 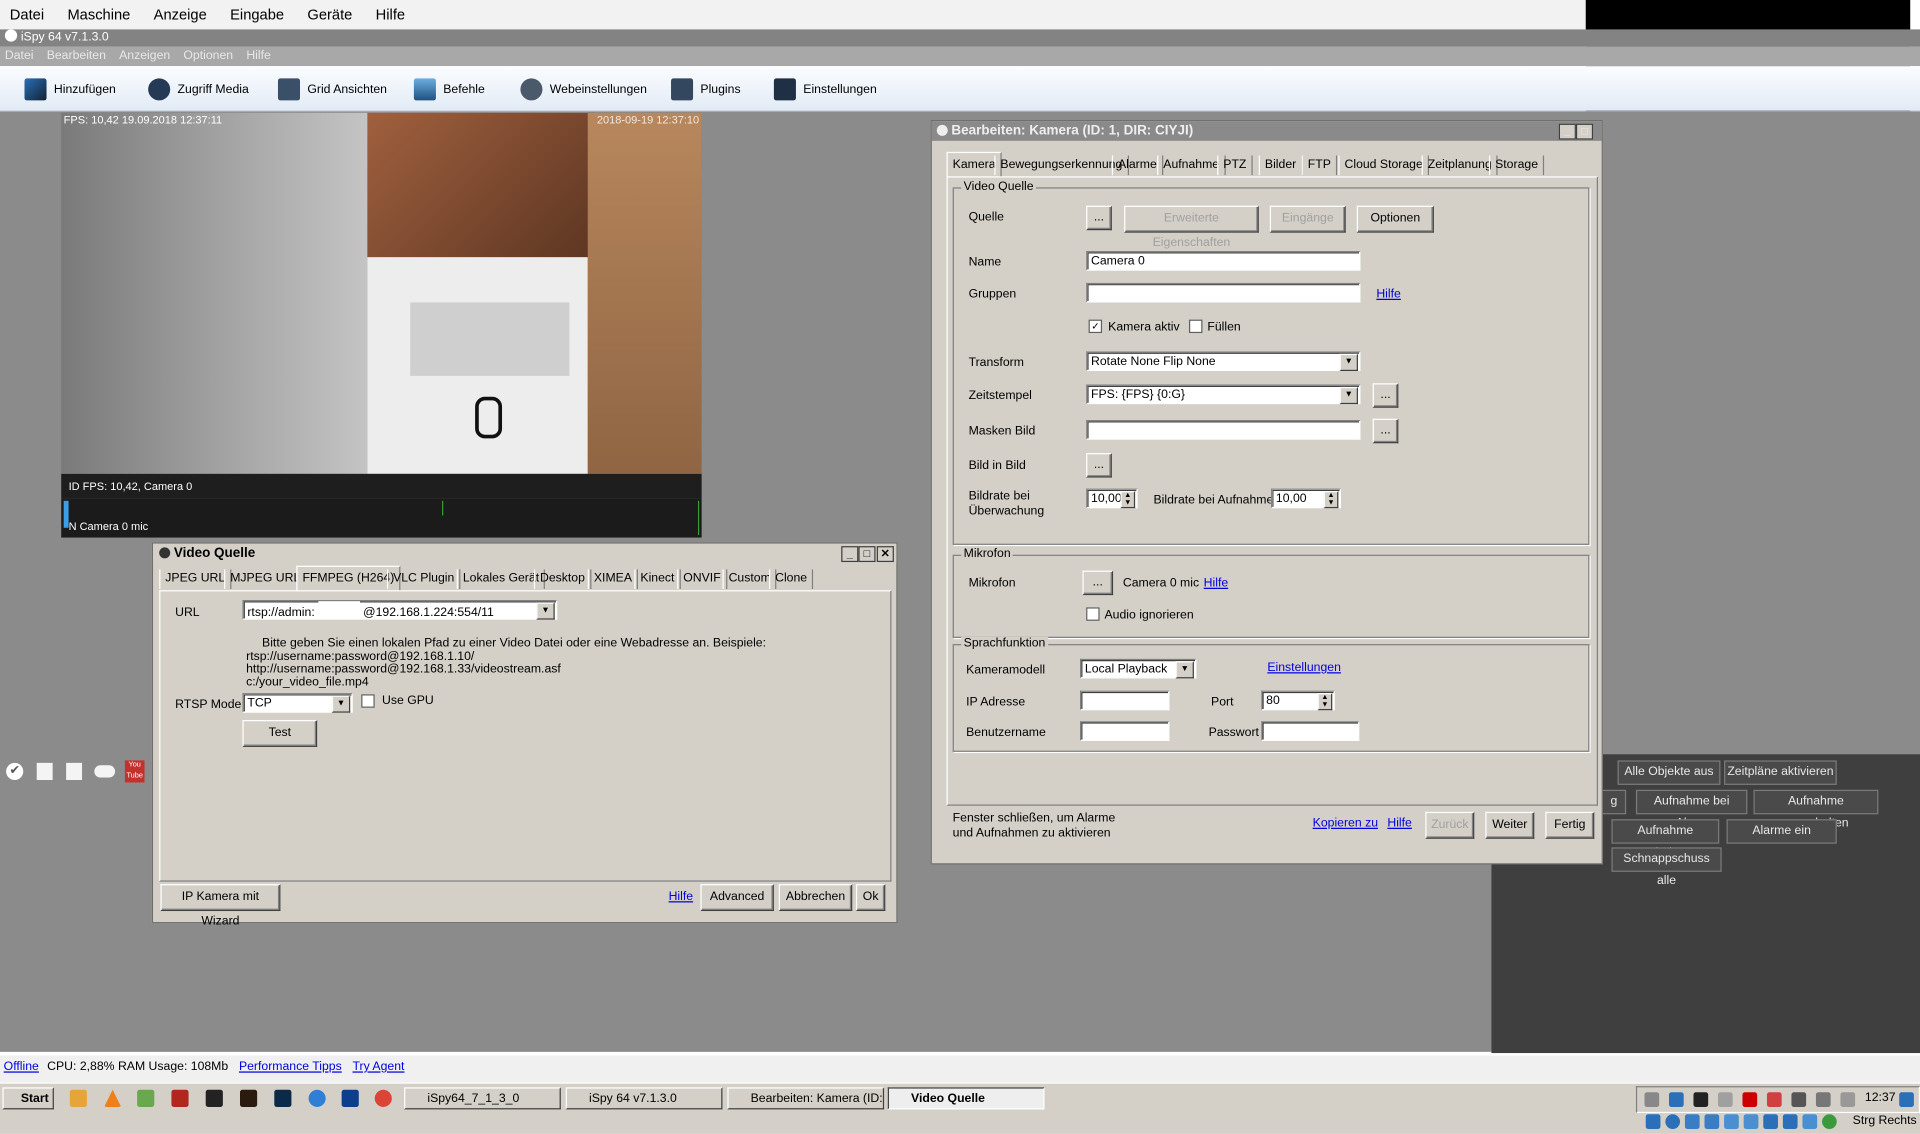 What do you see at coordinates (390, 14) in the screenshot?
I see `menu-hilfe: Hilfe` at bounding box center [390, 14].